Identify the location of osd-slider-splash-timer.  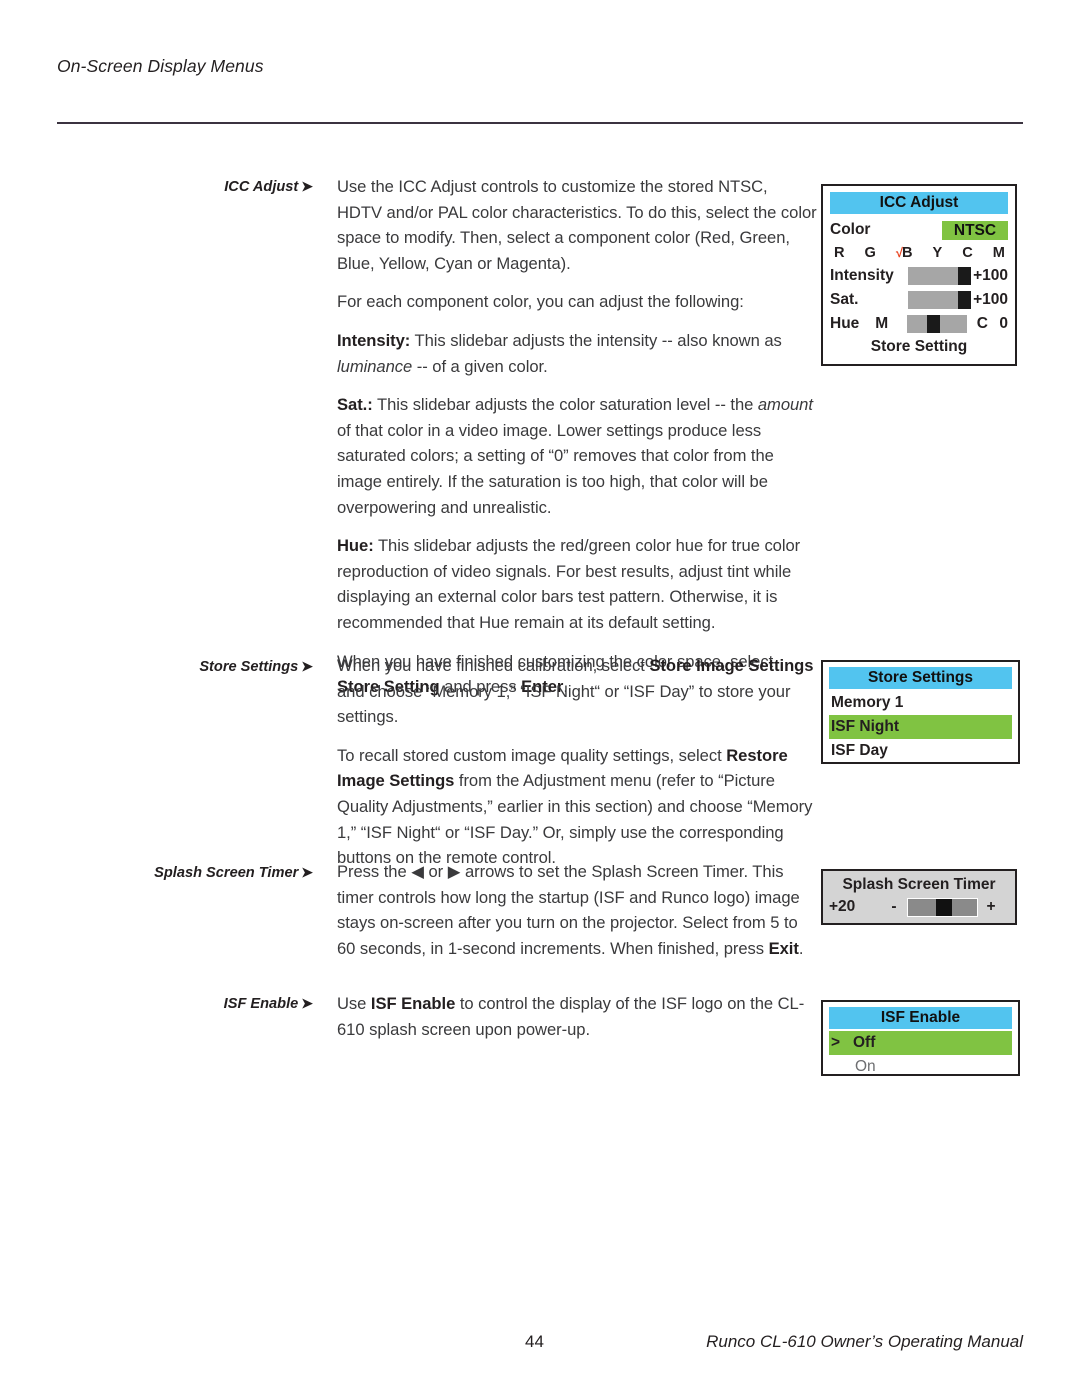
(942, 907).